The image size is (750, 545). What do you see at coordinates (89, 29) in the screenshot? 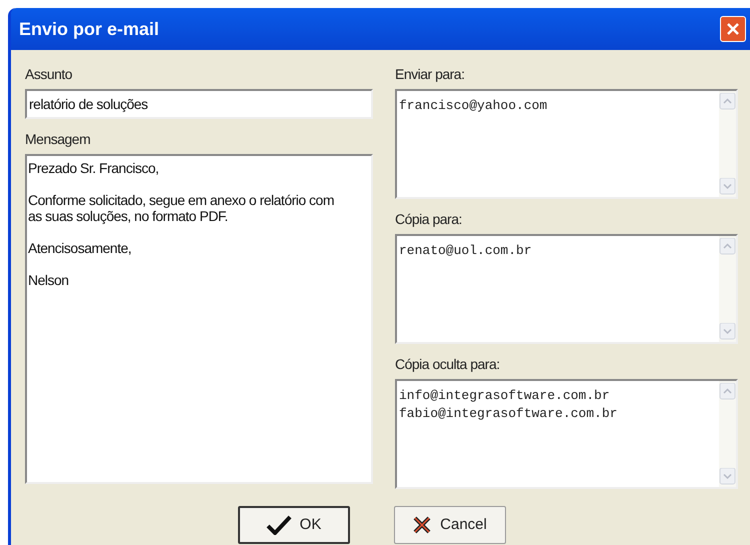
I see `window-title: Envio por e-mail` at bounding box center [89, 29].